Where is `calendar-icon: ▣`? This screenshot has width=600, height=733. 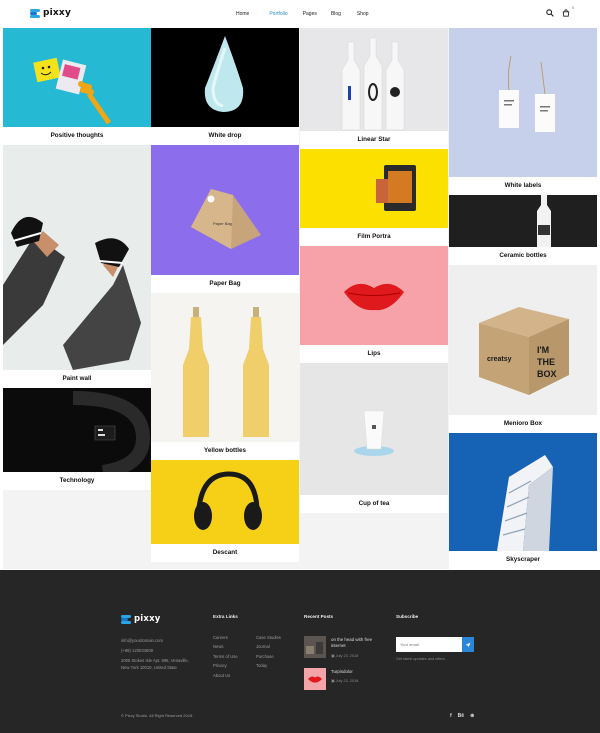 calendar-icon: ▣ is located at coordinates (333, 681).